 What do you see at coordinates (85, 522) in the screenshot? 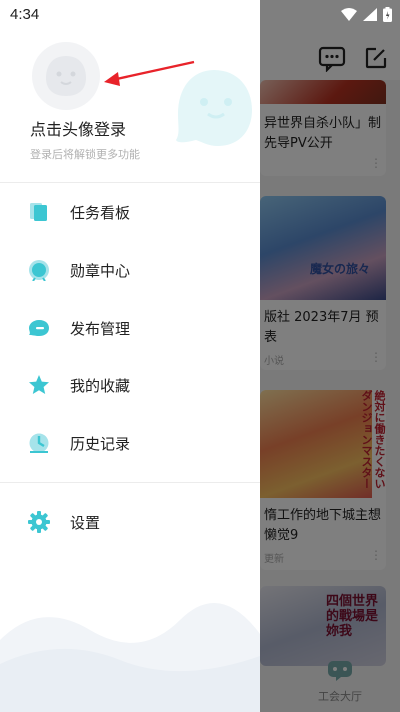
I see `menu-item-label: 设置` at bounding box center [85, 522].